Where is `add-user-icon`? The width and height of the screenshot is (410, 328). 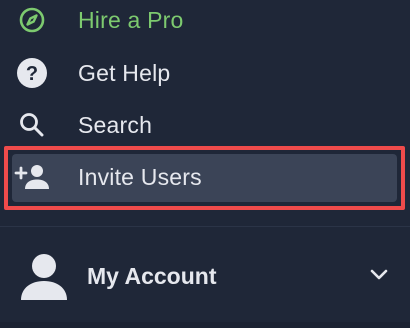 add-user-icon is located at coordinates (32, 177).